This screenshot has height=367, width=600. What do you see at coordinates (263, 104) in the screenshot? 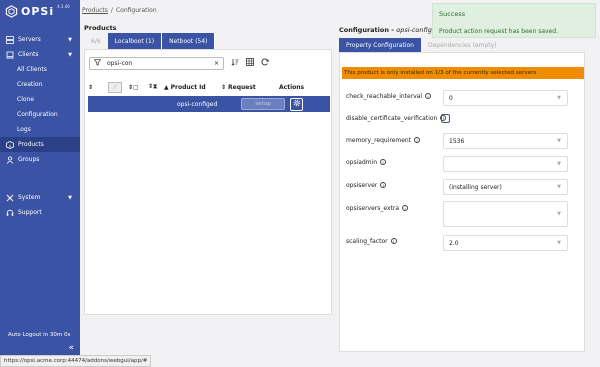
I see `action-request-select: setup` at bounding box center [263, 104].